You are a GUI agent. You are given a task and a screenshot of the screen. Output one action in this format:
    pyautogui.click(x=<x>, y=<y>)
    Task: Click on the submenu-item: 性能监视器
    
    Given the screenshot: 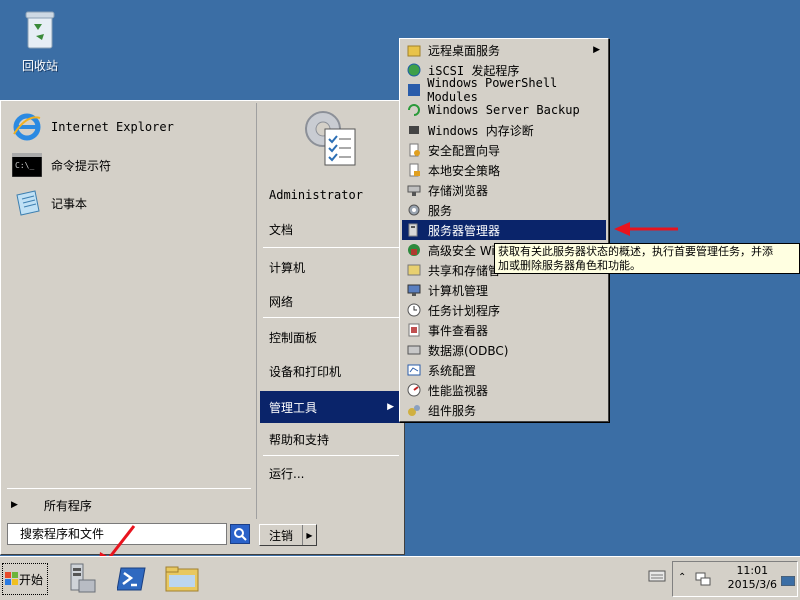 What is the action you would take?
    pyautogui.click(x=504, y=390)
    